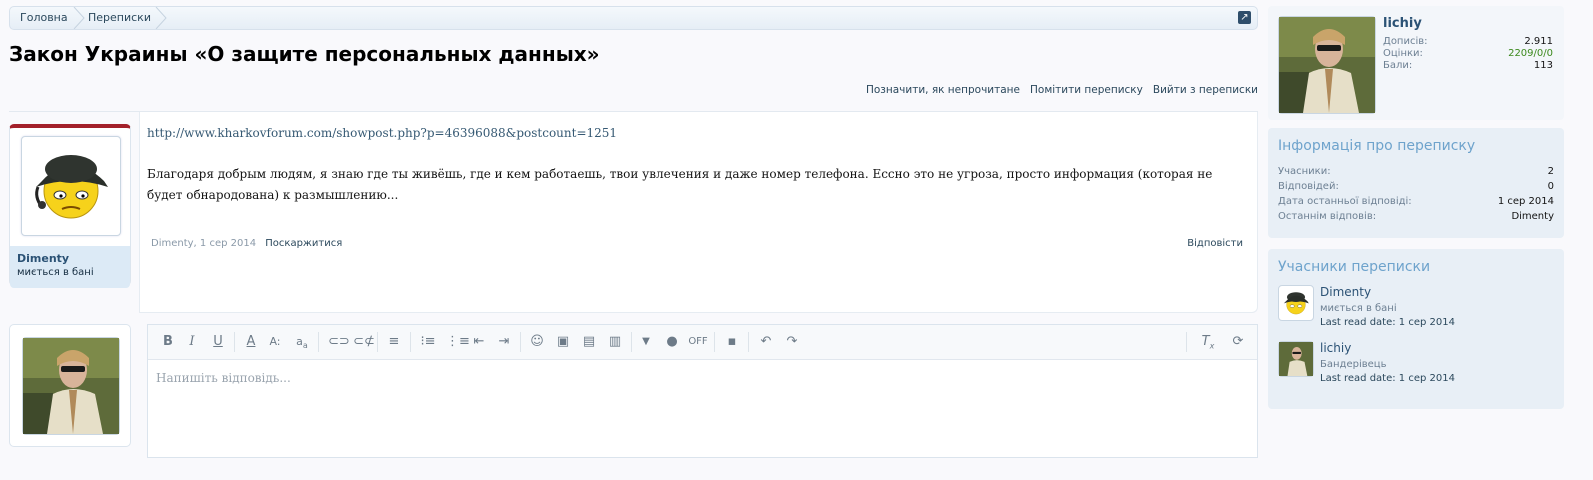  Describe the element at coordinates (302, 344) in the screenshot. I see `font-family-icon: aa` at that location.